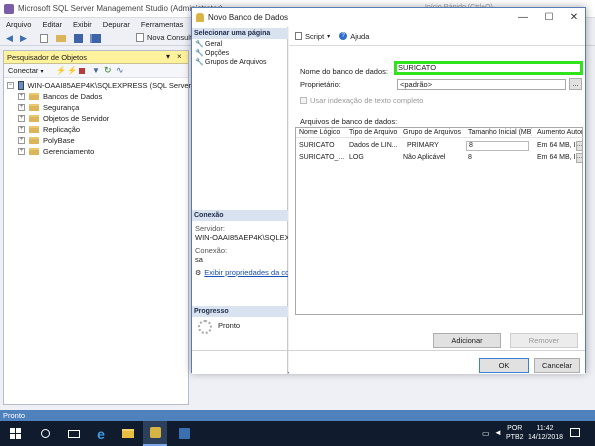  What do you see at coordinates (314, 36) in the screenshot?
I see `script-button: Script` at bounding box center [314, 36].